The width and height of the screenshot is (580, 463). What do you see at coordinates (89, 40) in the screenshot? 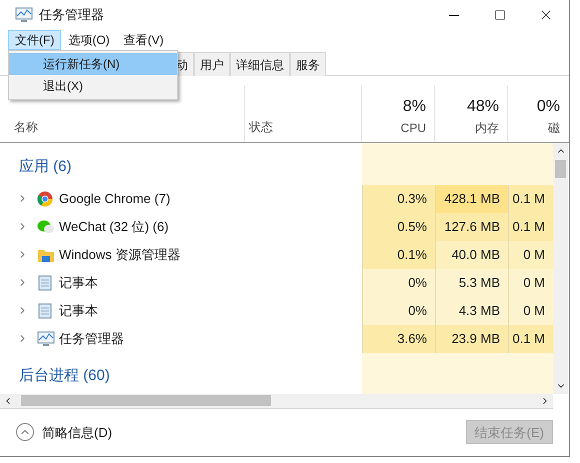
I see `menu-item: 选项(O)` at bounding box center [89, 40].